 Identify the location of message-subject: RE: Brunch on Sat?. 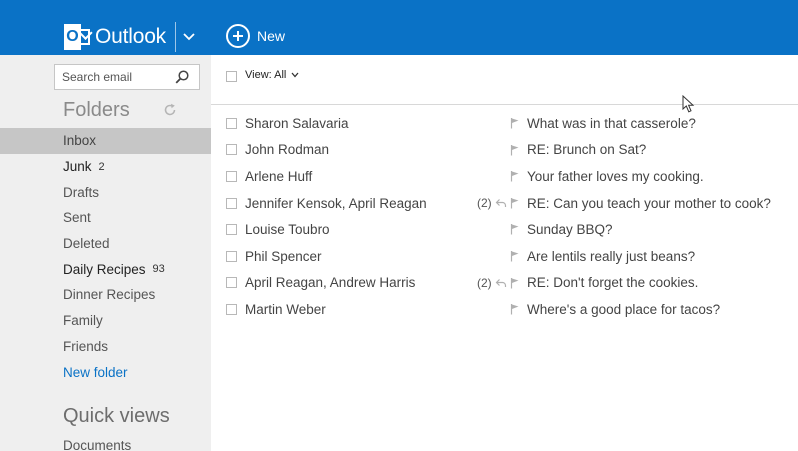
(587, 150).